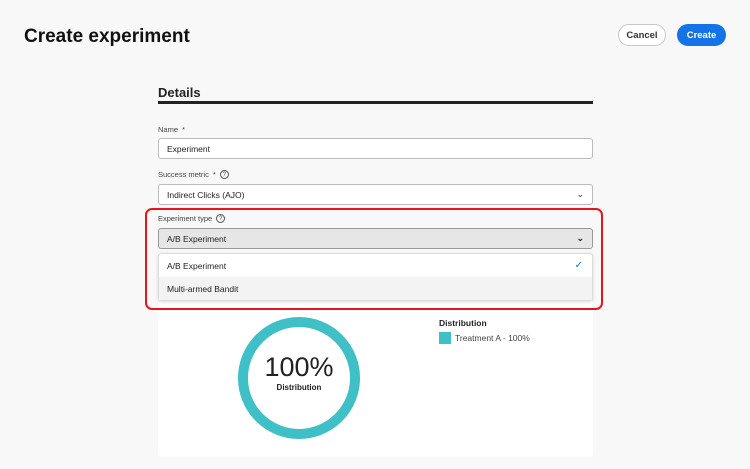  What do you see at coordinates (463, 323) in the screenshot?
I see `legend-title: Distribution` at bounding box center [463, 323].